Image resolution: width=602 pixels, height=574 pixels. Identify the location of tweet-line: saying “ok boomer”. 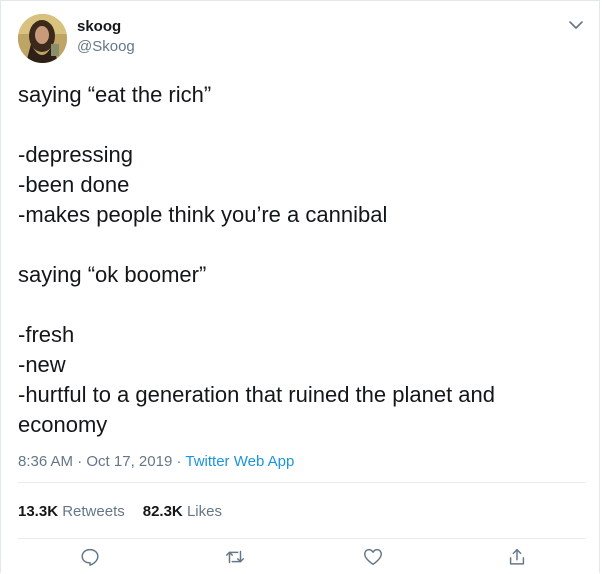
(112, 274).